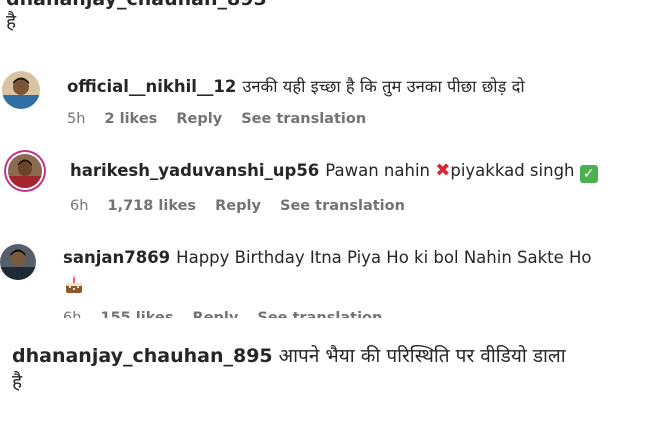 The height and width of the screenshot is (430, 645). What do you see at coordinates (151, 86) in the screenshot?
I see `reply-username: official__nikhil__12` at bounding box center [151, 86].